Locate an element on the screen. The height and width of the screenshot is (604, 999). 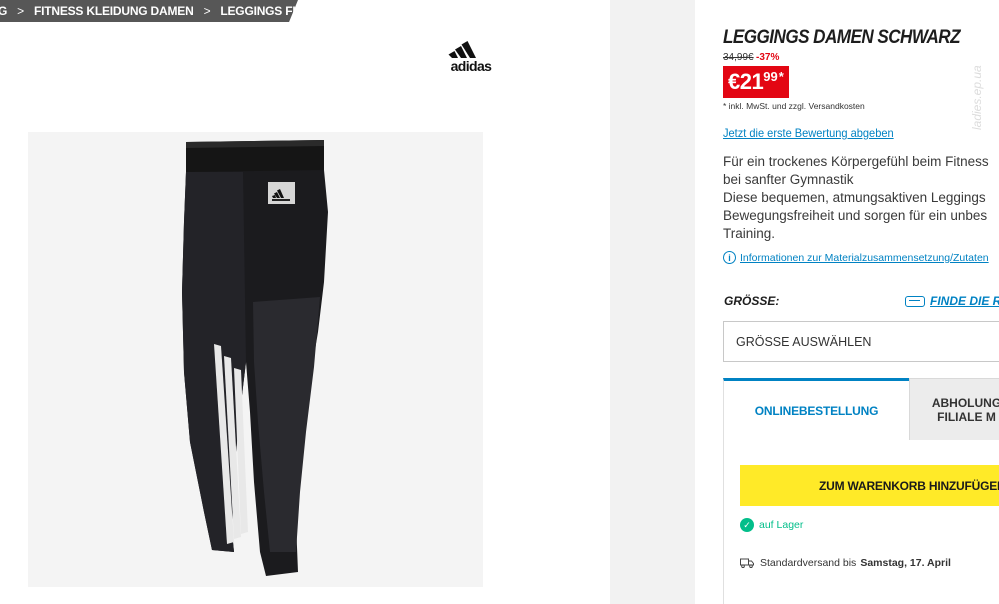
shipping-date: Samstag, 17. April is located at coordinates (905, 563).